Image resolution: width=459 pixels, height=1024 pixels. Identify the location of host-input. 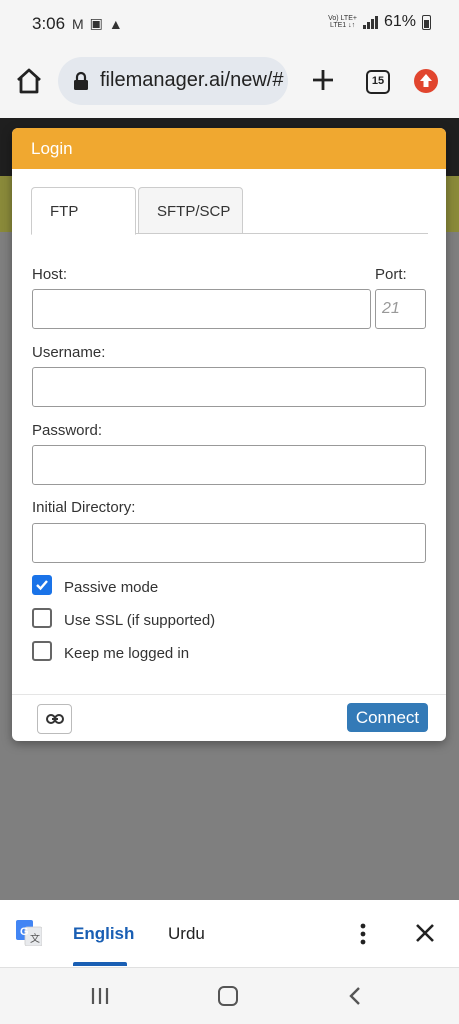
(201, 309).